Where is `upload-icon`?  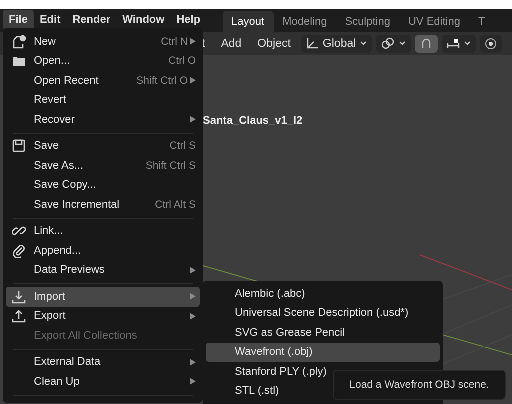
upload-icon is located at coordinates (19, 316).